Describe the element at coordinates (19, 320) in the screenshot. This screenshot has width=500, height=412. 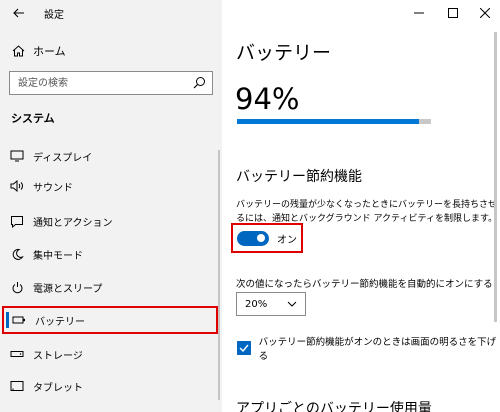
I see `battery-icon` at that location.